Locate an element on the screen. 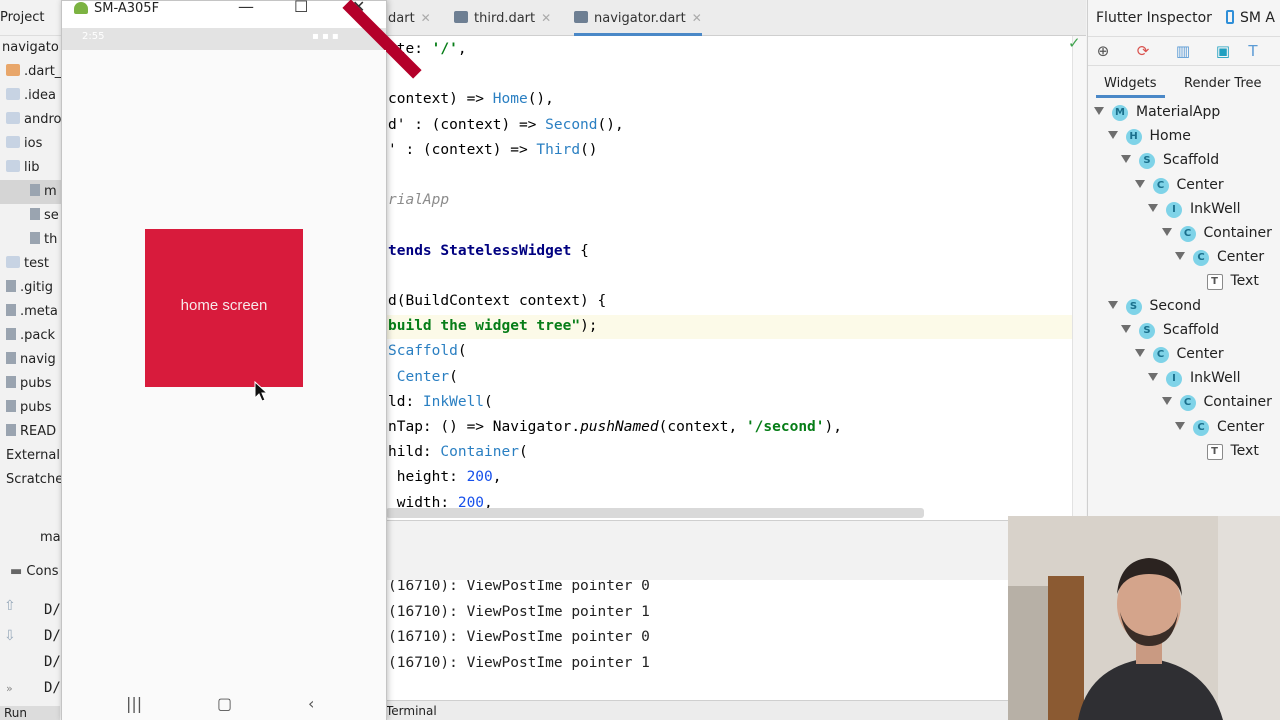 The width and height of the screenshot is (1280, 720). project-item: .dart_ is located at coordinates (30, 72).